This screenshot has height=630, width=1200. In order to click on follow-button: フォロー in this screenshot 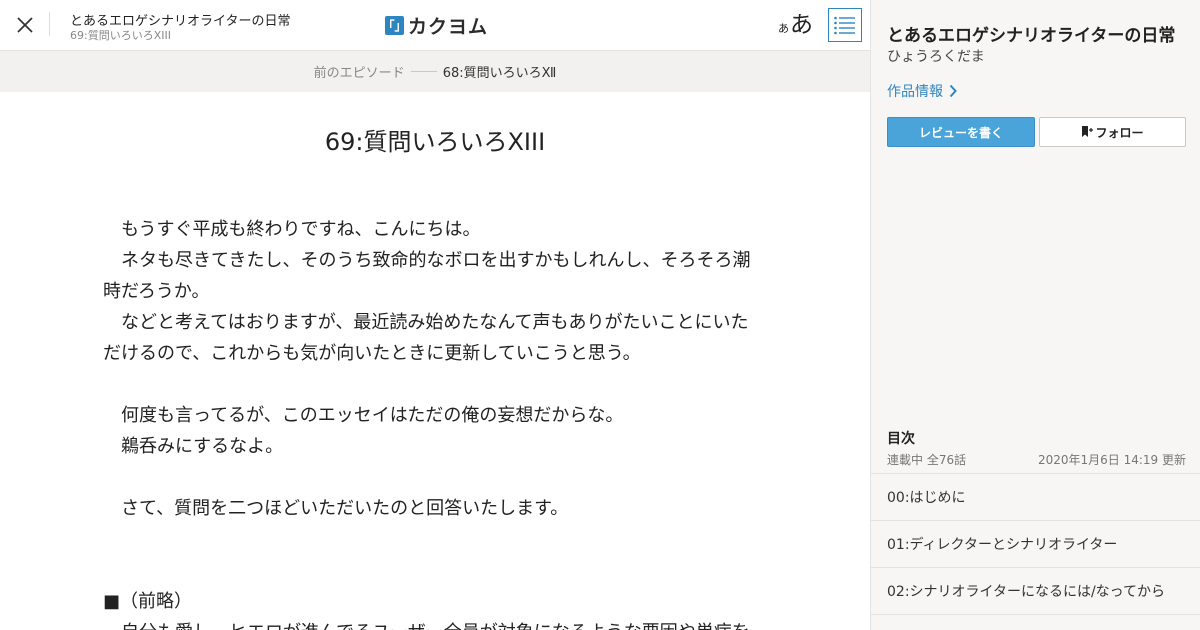, I will do `click(1112, 132)`.